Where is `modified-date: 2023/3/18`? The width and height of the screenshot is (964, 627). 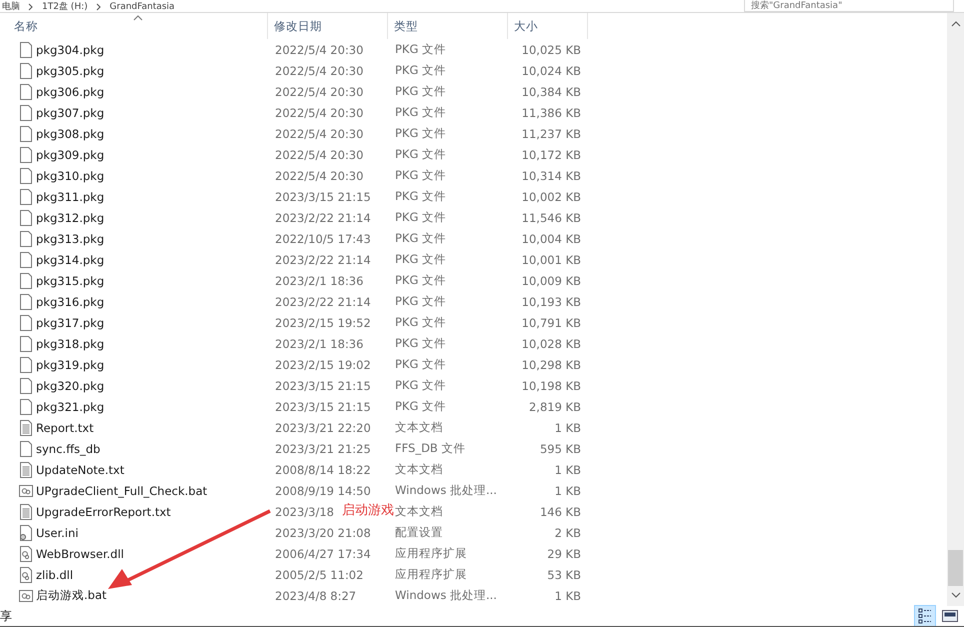
modified-date: 2023/3/18 is located at coordinates (304, 511).